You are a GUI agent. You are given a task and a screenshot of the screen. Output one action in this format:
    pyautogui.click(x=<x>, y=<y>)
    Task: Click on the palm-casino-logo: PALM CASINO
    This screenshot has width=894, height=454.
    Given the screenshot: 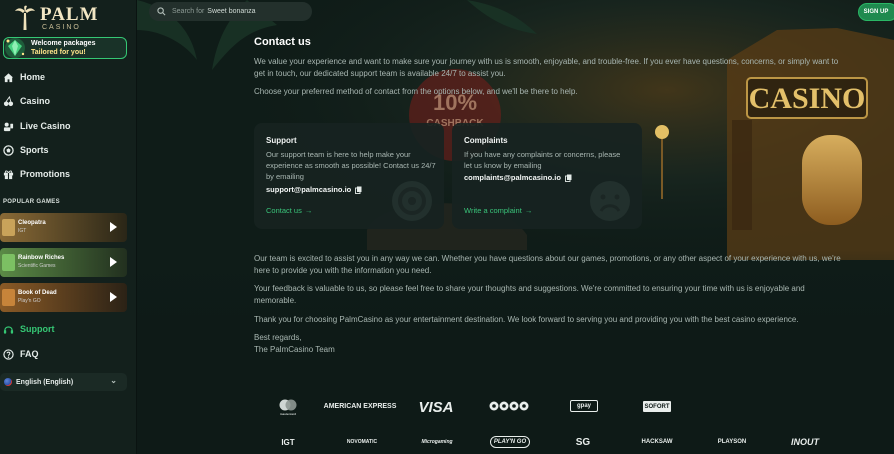 What is the action you would take?
    pyautogui.click(x=64, y=18)
    